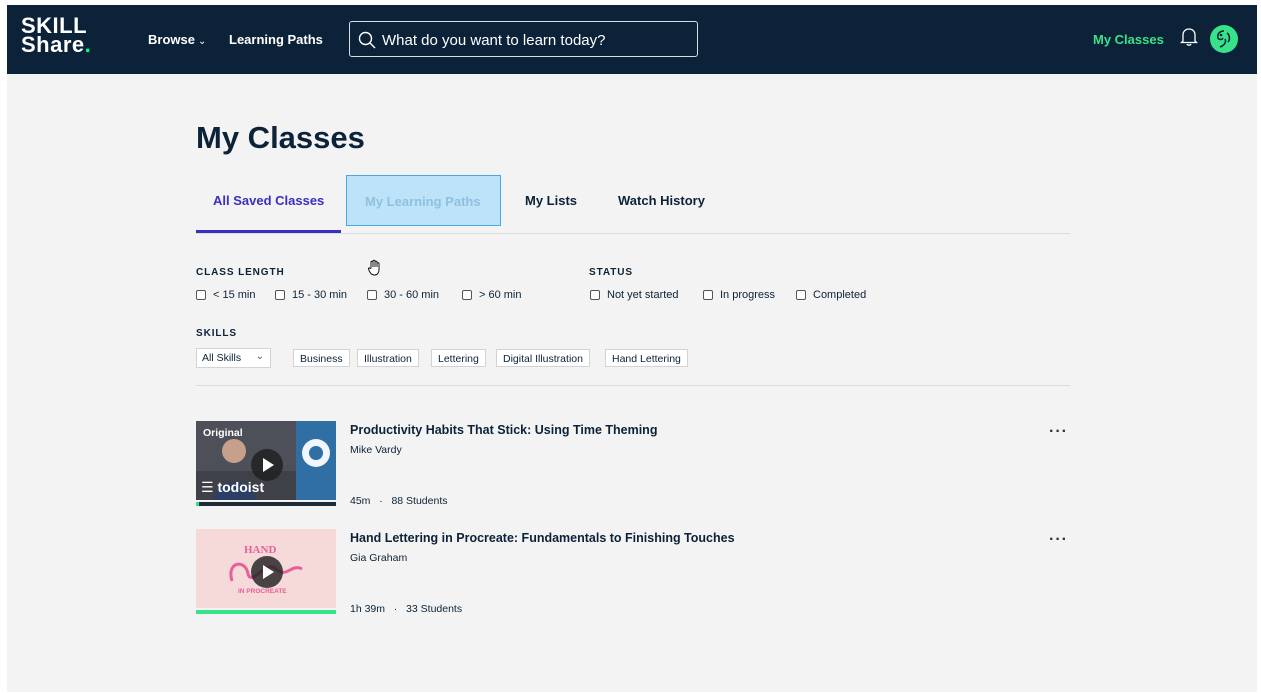 The image size is (1261, 693). Describe the element at coordinates (223, 433) in the screenshot. I see `original-badge: Original` at that location.